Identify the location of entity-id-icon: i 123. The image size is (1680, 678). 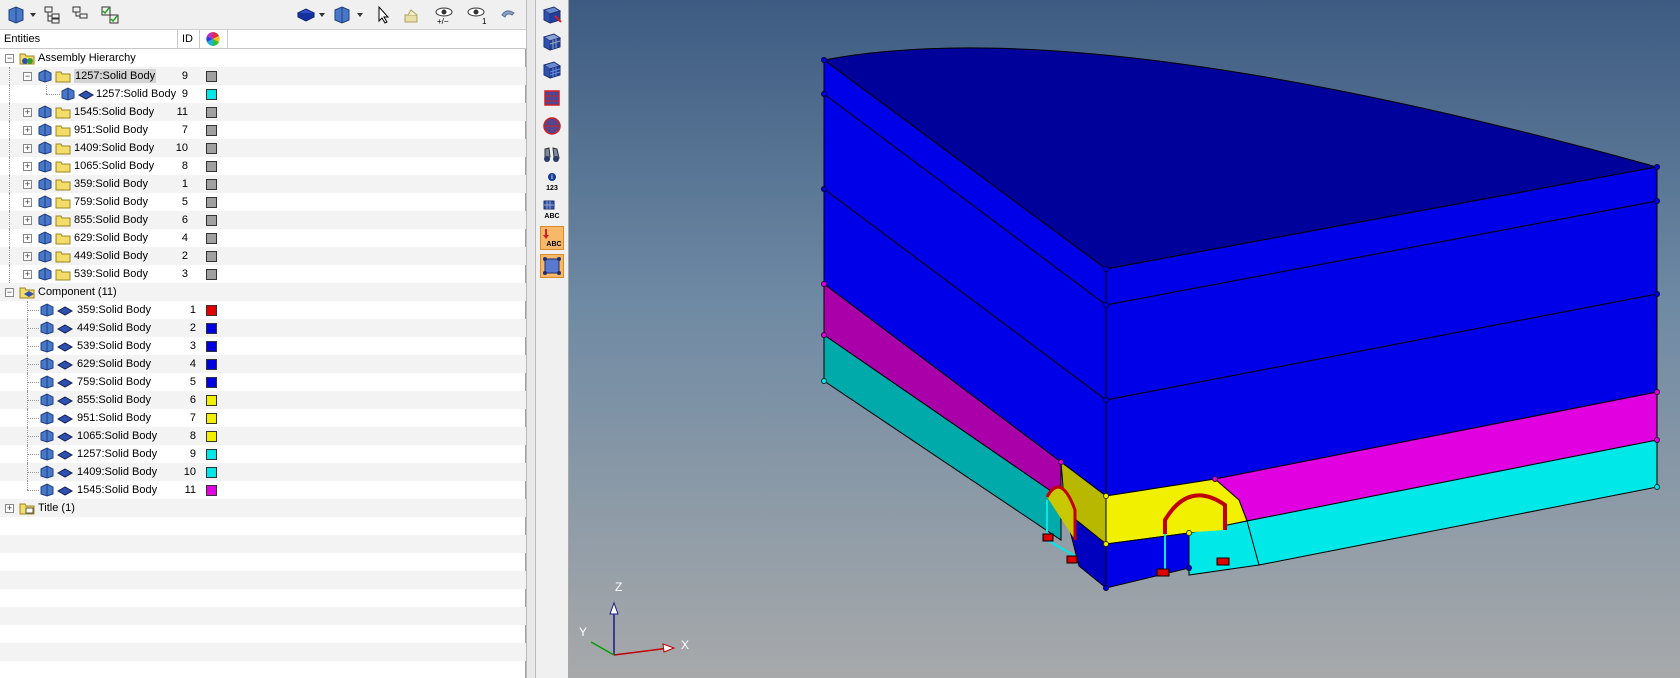
(552, 182).